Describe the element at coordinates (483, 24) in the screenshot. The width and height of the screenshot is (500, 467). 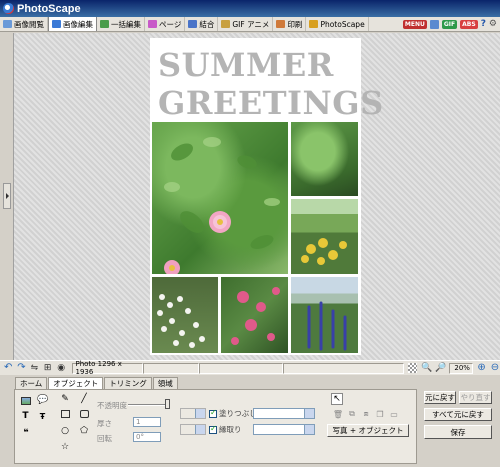
I see `help-icon: ?` at that location.